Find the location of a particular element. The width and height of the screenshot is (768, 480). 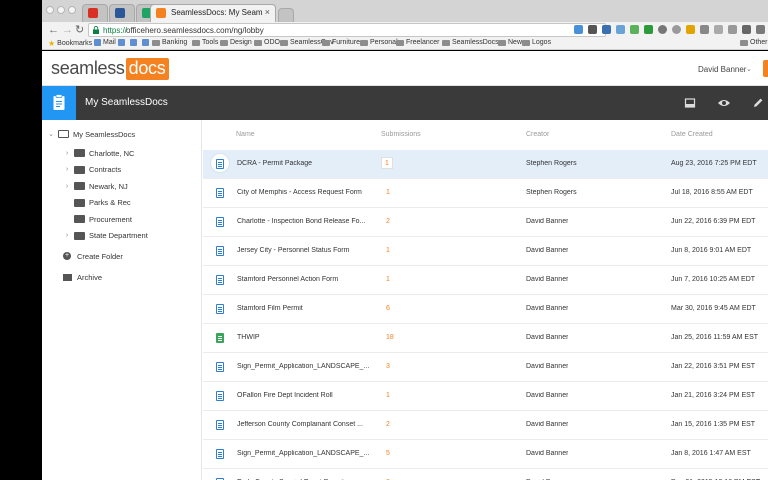

window-zoom-dot is located at coordinates (72, 10).